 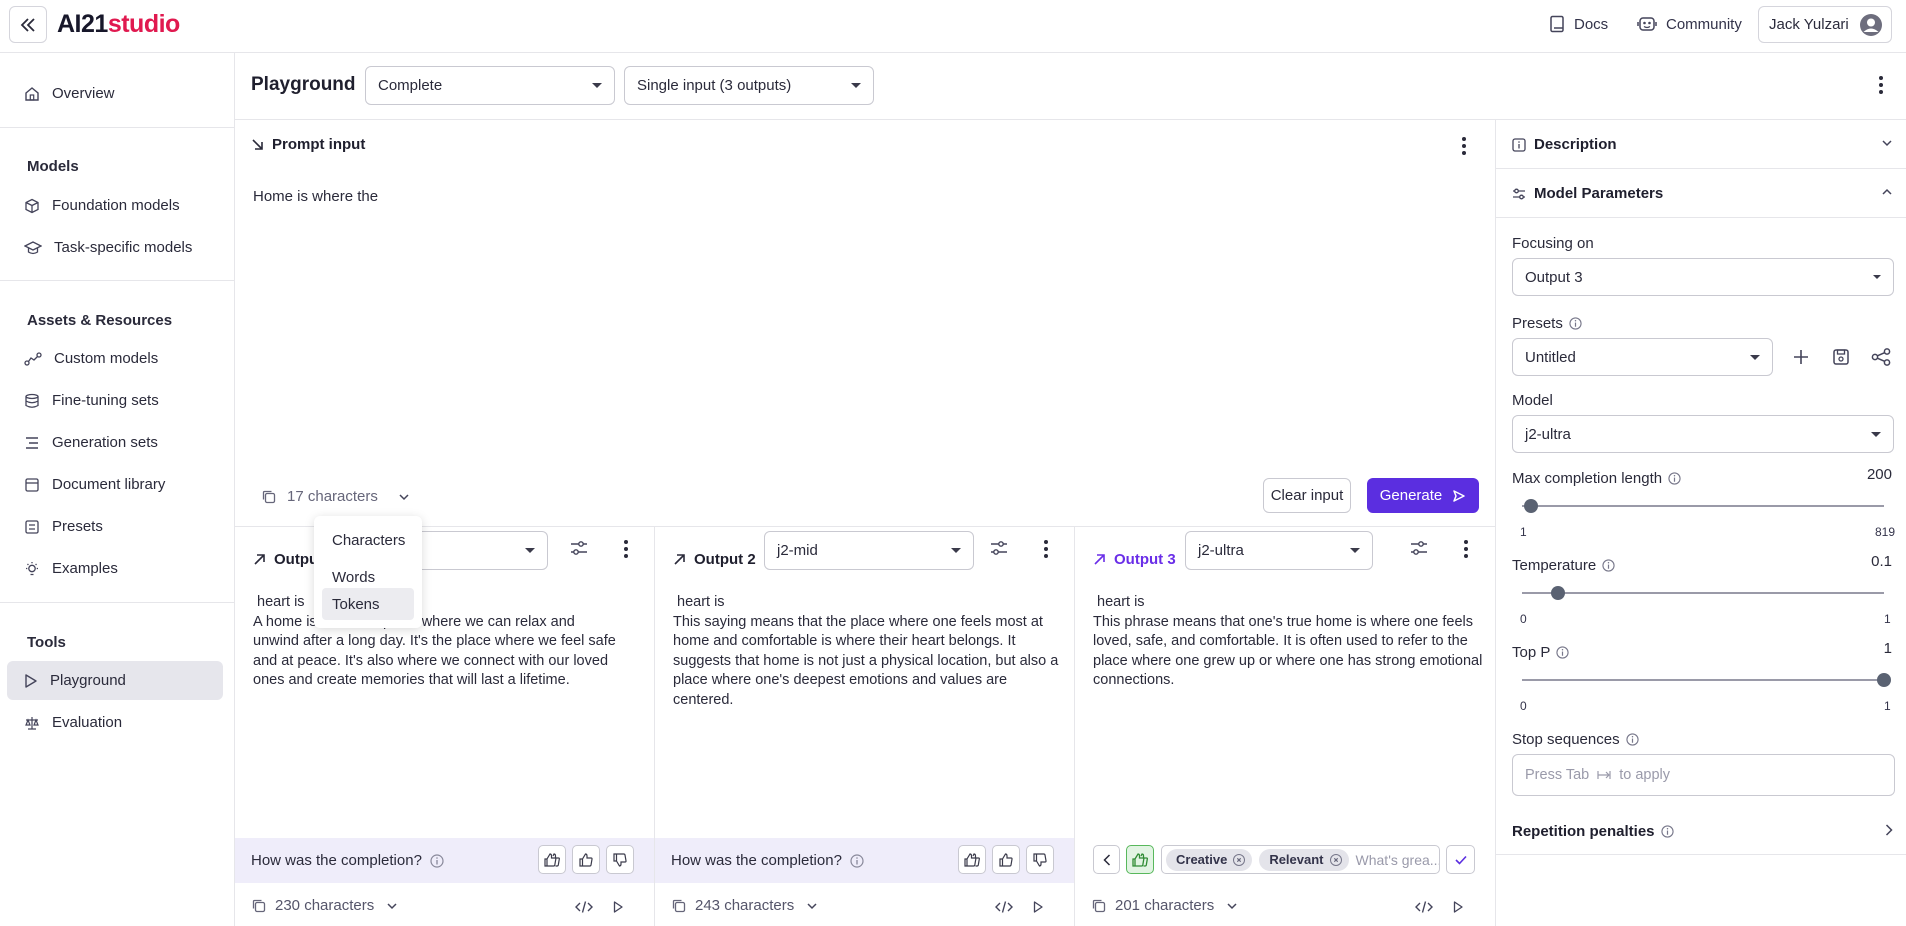 What do you see at coordinates (1703, 506) in the screenshot?
I see `max-length-slider-track` at bounding box center [1703, 506].